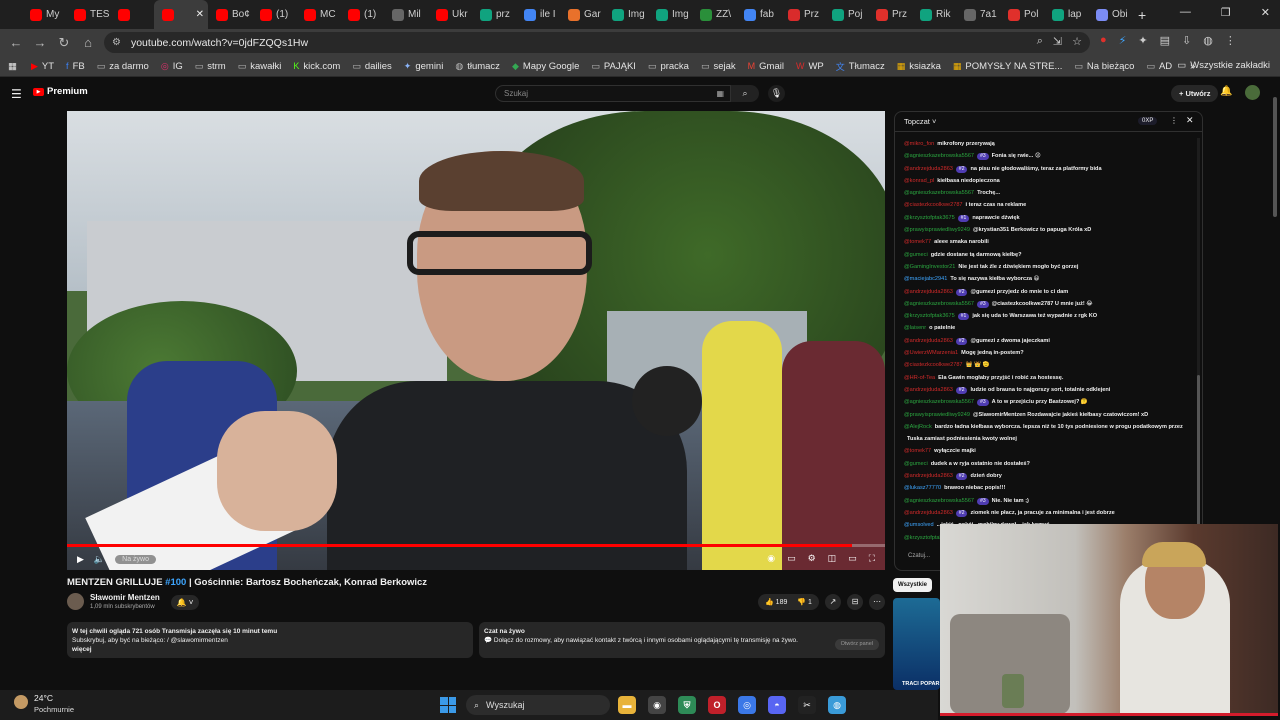  Describe the element at coordinates (1123, 40) in the screenshot. I see `extension-icon: ⚡` at that location.